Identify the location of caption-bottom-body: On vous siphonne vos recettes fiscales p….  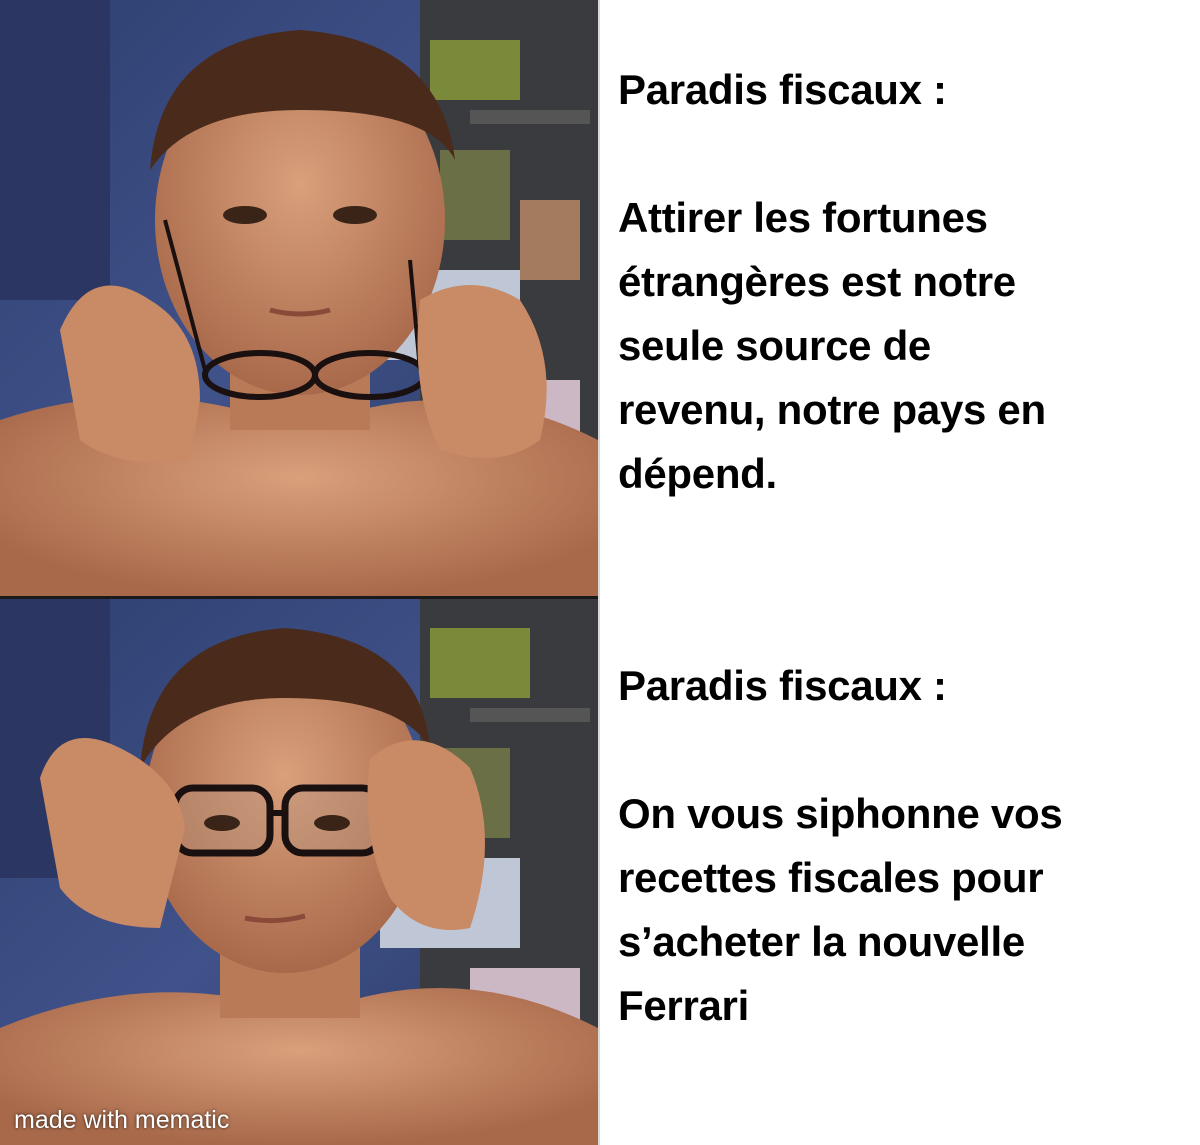
(840, 909).